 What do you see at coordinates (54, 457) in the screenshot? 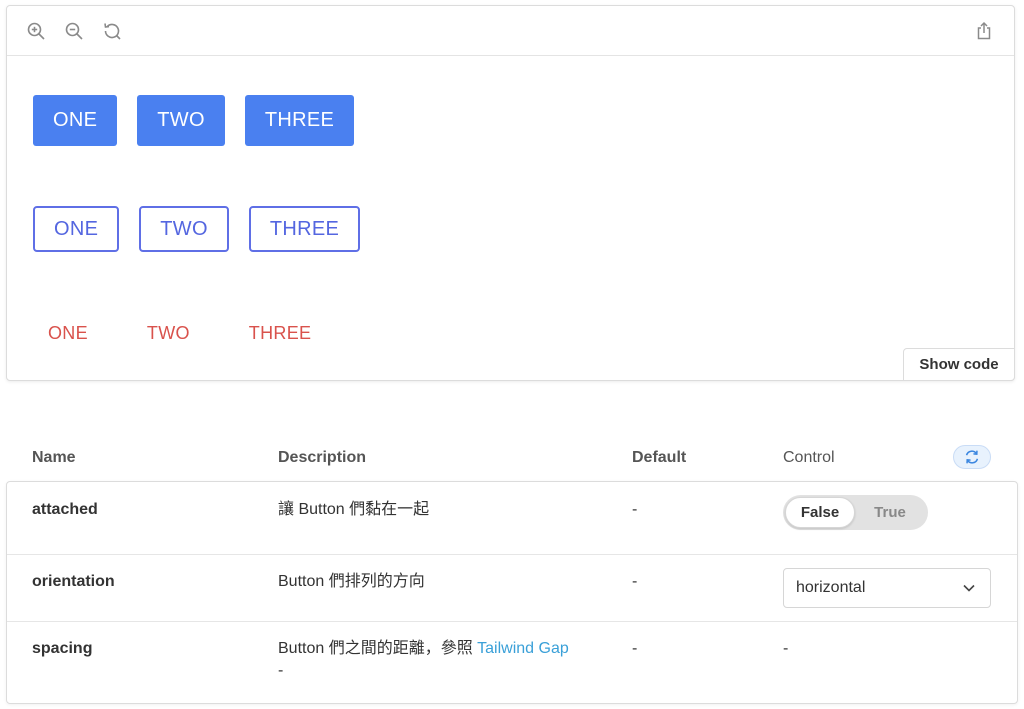
I see `column-header-name: Name` at bounding box center [54, 457].